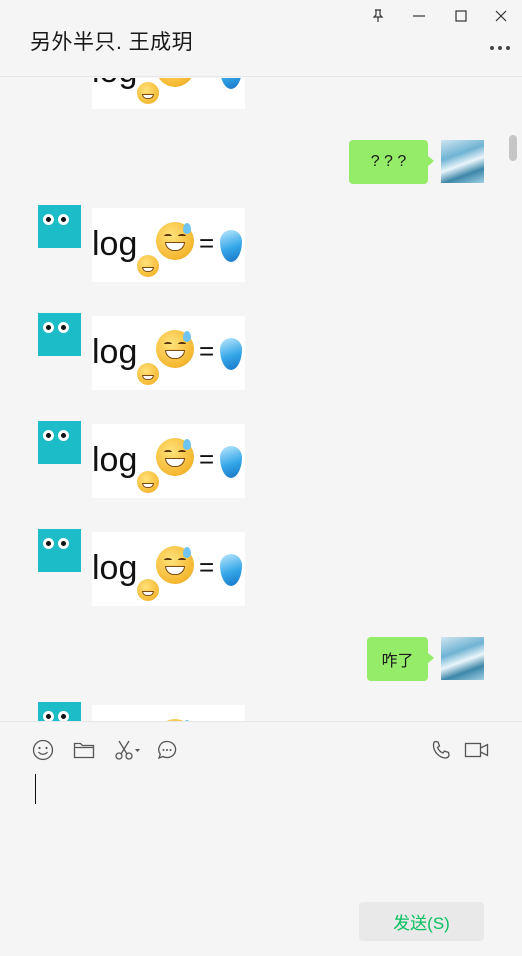 This screenshot has width=522, height=956. I want to click on more-icon, so click(500, 48).